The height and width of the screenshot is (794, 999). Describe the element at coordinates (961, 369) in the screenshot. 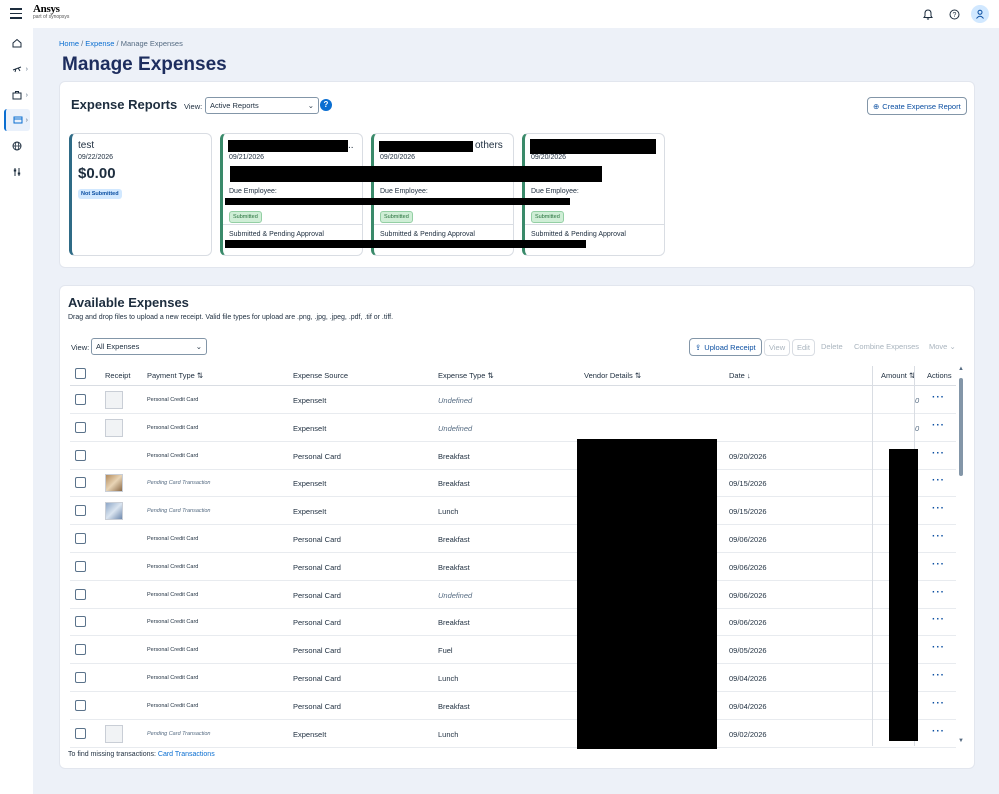

I see `scroll-up-icon: ▲` at that location.